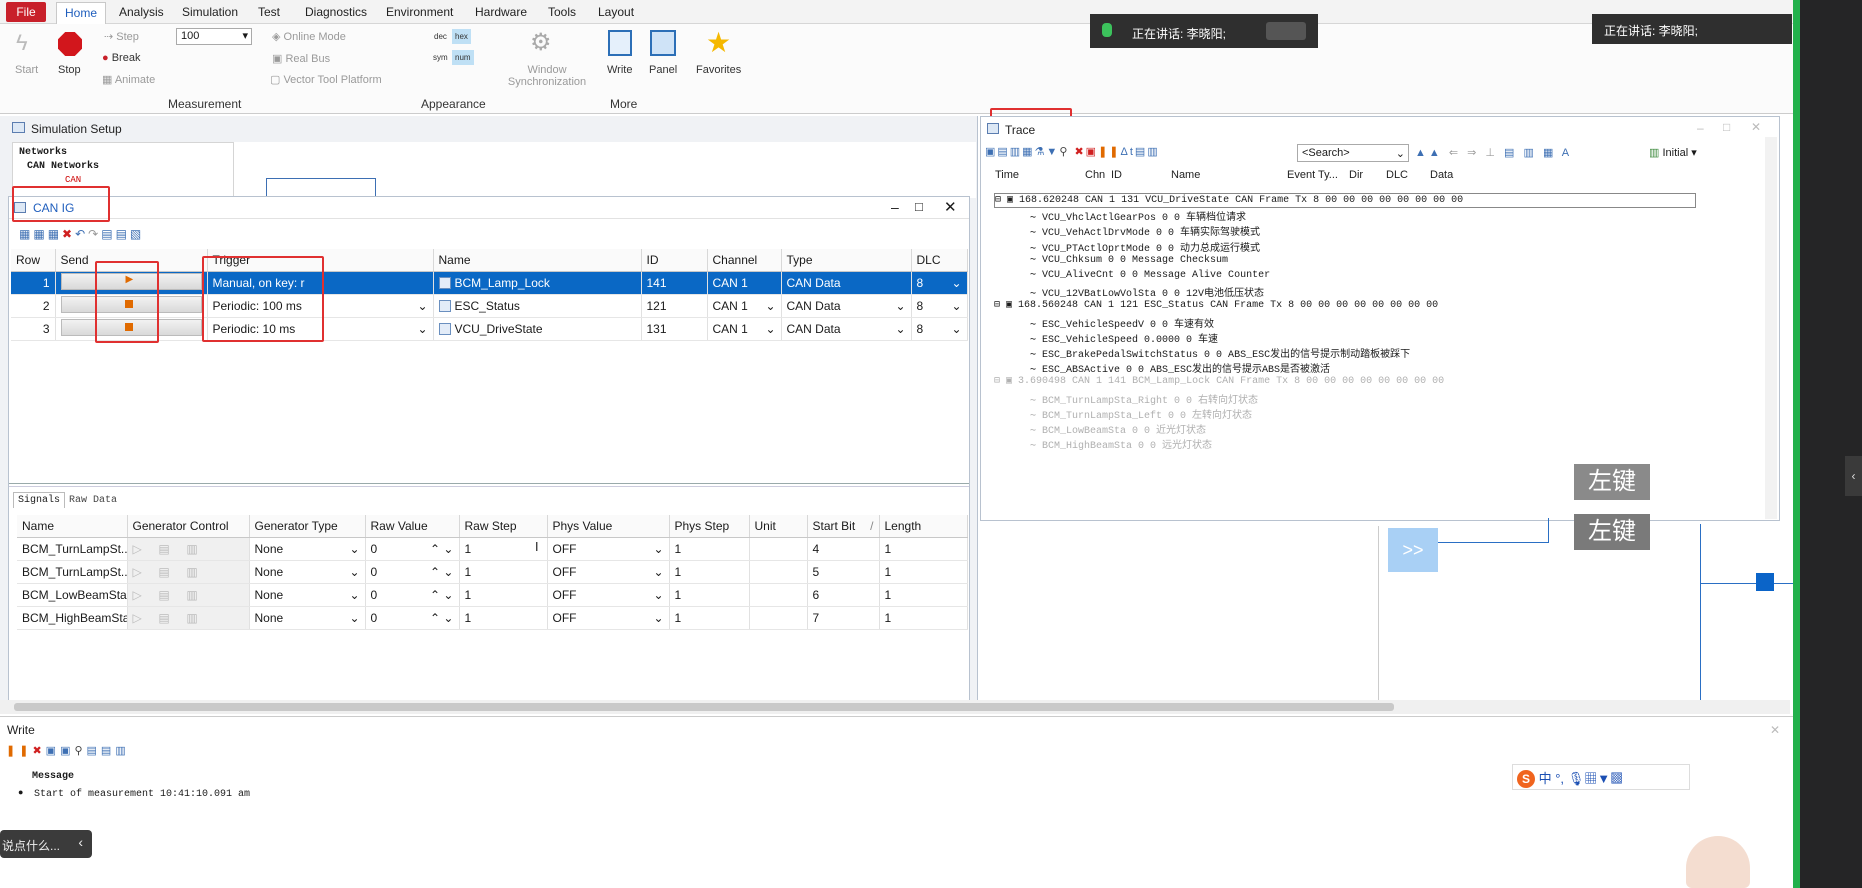 The image size is (1862, 888). I want to click on delete-icon: ✖, so click(68, 234).